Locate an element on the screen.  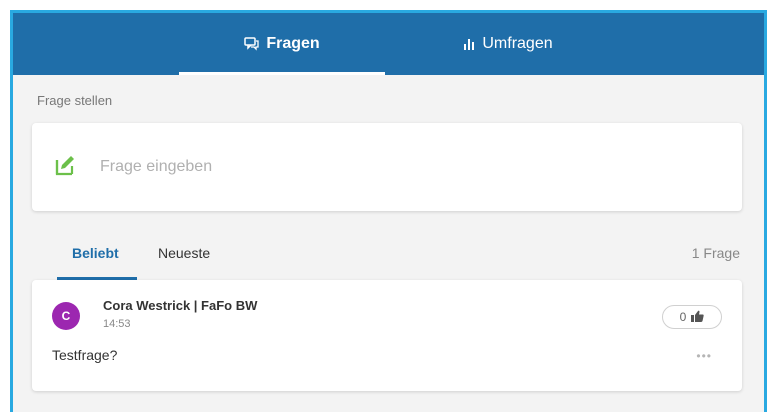
tab-umfragen-label: Umfragen is located at coordinates (517, 43).